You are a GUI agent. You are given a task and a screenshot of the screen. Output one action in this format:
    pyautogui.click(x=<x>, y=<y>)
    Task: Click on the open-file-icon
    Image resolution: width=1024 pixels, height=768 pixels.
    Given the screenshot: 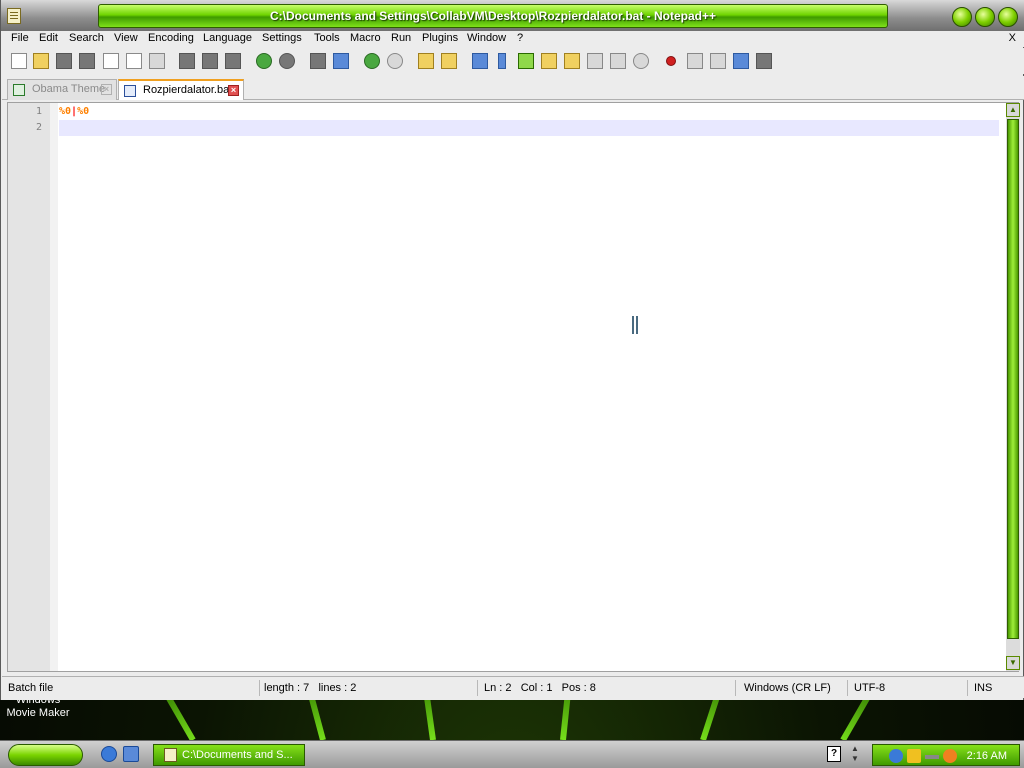 What is the action you would take?
    pyautogui.click(x=41, y=61)
    